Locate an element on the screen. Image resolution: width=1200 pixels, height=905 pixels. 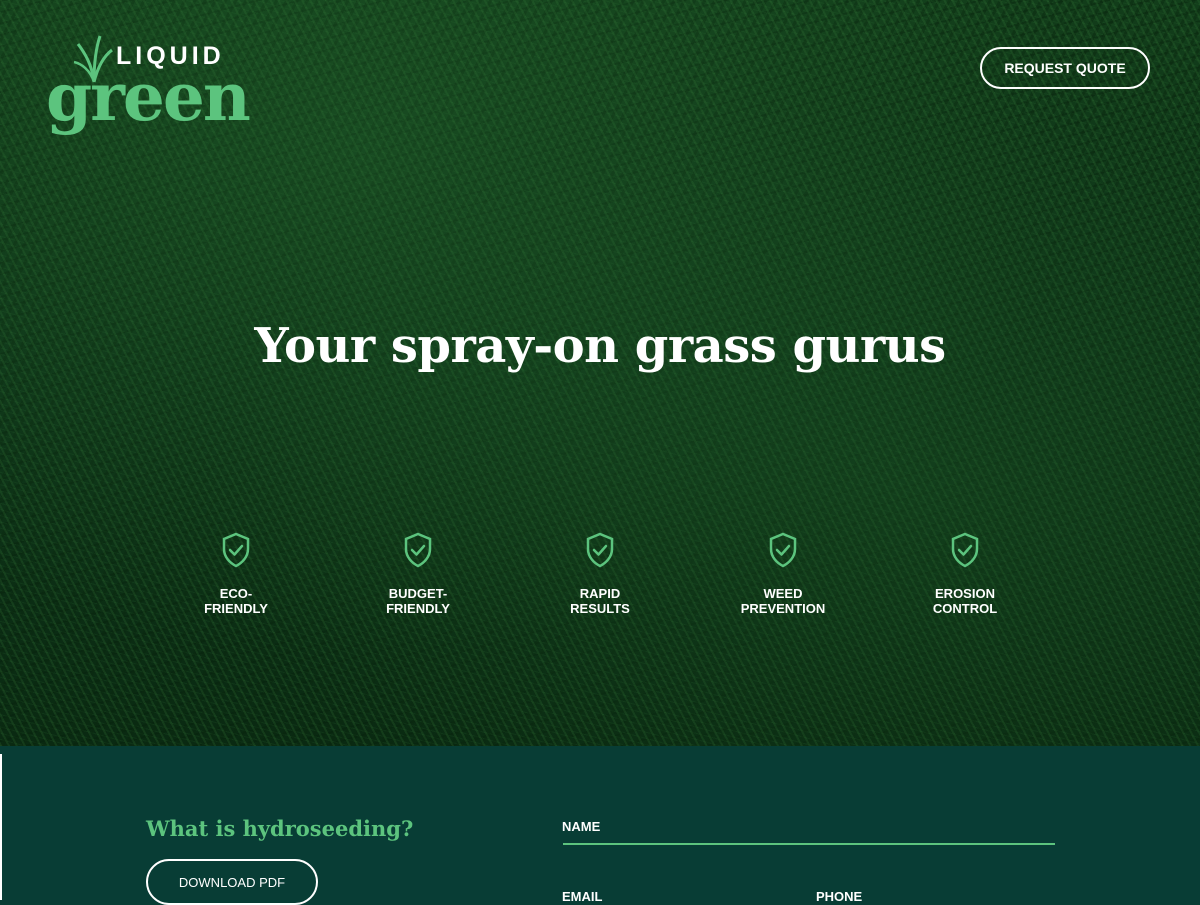
request-quote-button: REQUEST QUOTE is located at coordinates (1065, 68).